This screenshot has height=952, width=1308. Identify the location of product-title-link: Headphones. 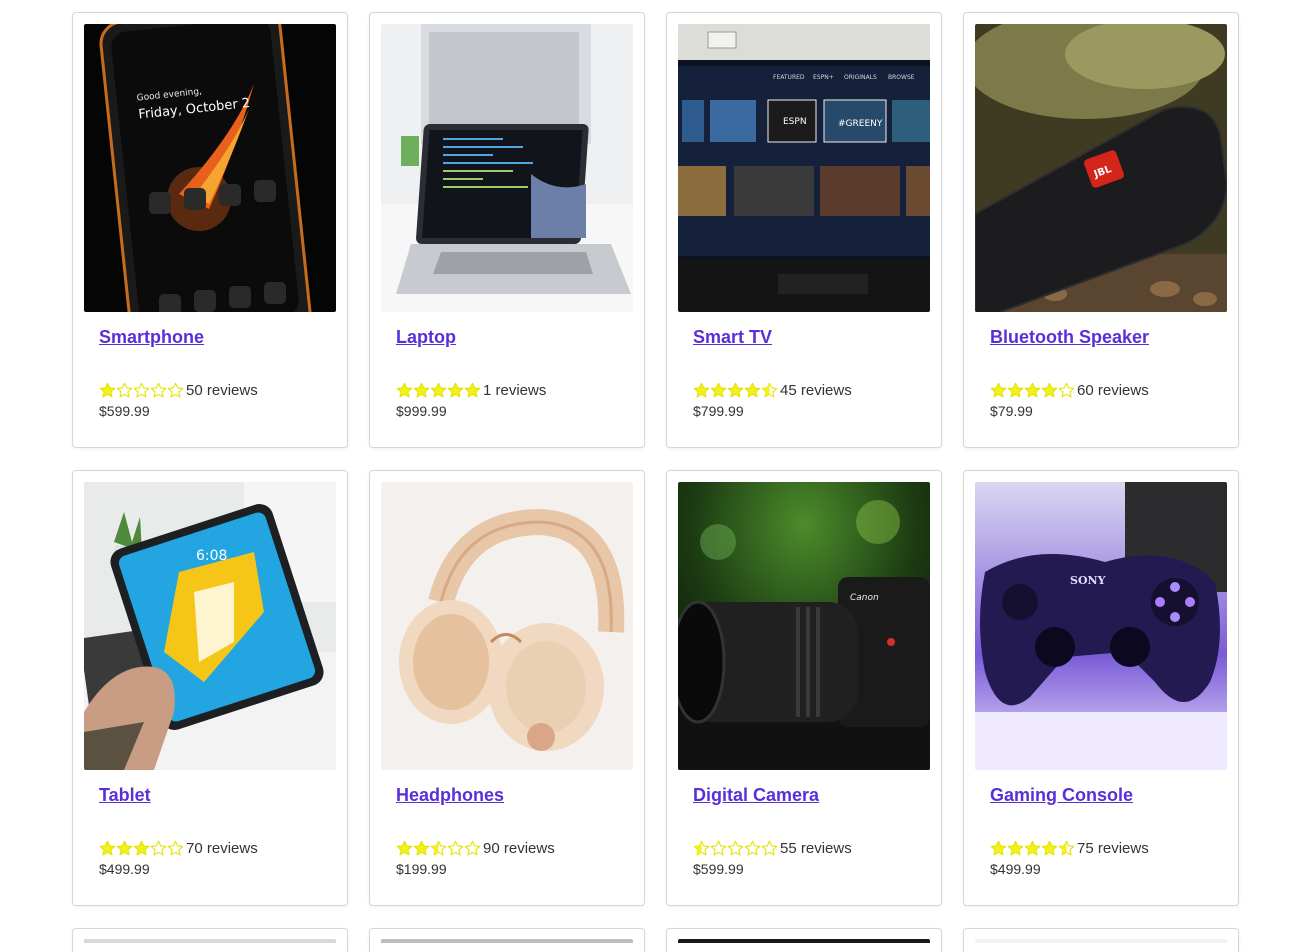
(450, 795).